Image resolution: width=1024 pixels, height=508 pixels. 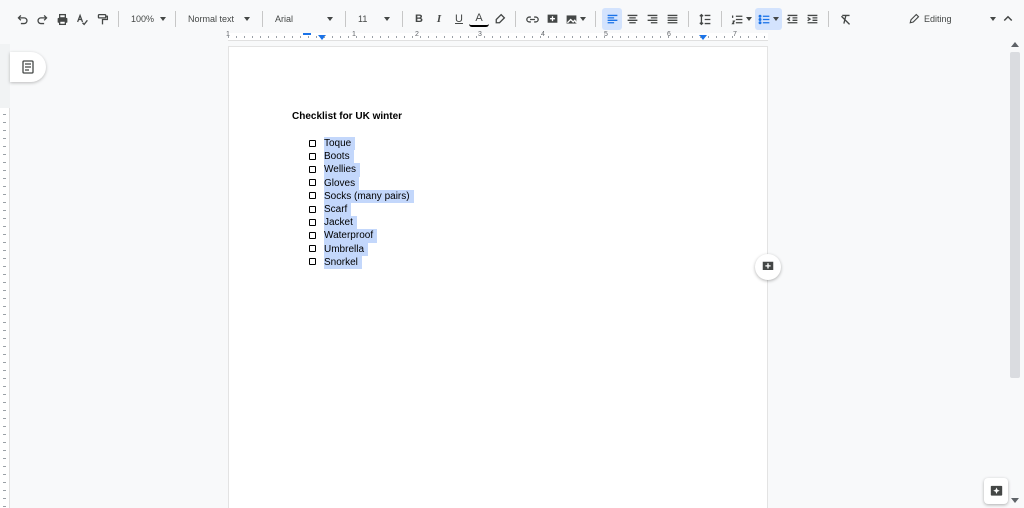 What do you see at coordinates (339, 157) in the screenshot?
I see `list-item-text: Boots` at bounding box center [339, 157].